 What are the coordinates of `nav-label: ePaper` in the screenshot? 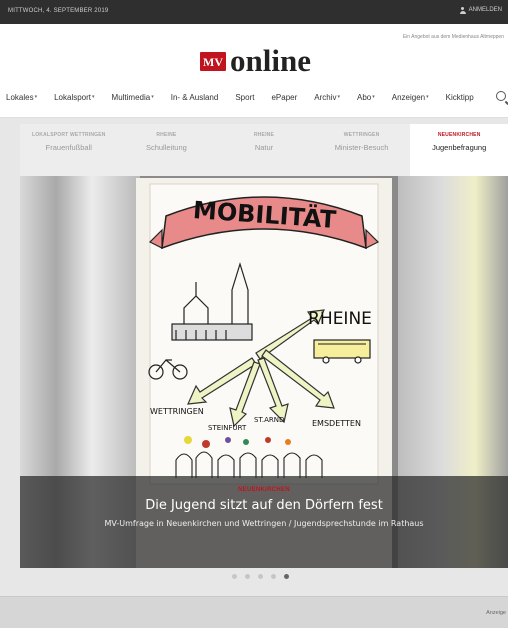 It's located at (284, 97).